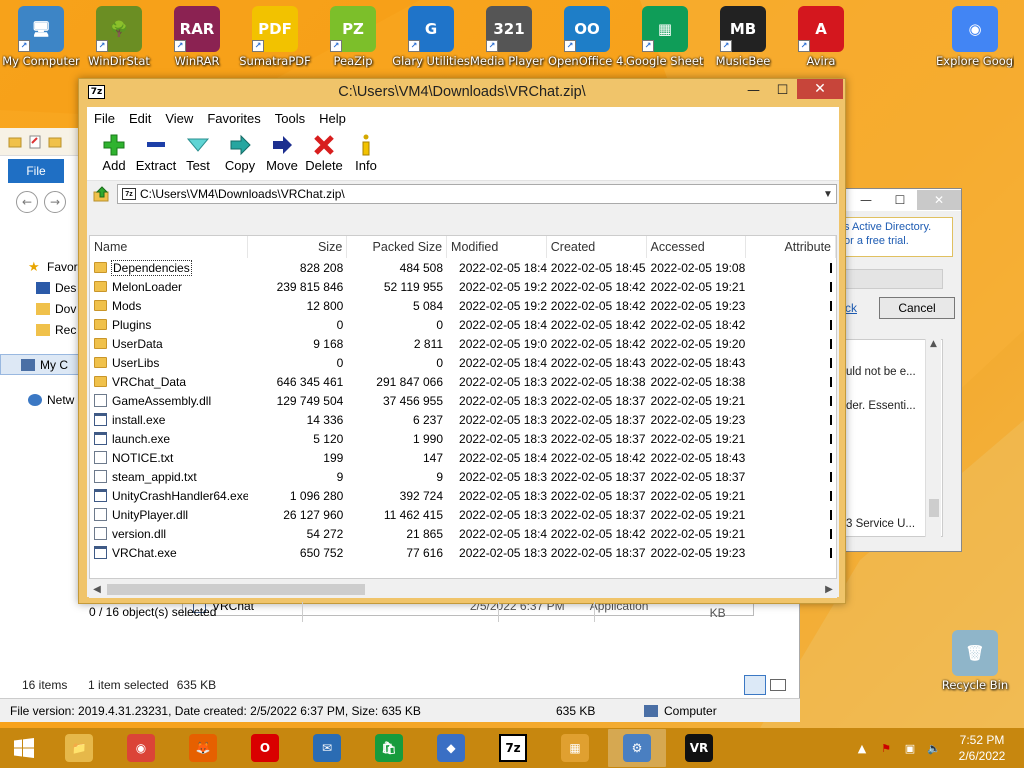 Image resolution: width=1024 pixels, height=768 pixels. What do you see at coordinates (45, 308) in the screenshot?
I see `sidebar-item-downloads: Dov` at bounding box center [45, 308].